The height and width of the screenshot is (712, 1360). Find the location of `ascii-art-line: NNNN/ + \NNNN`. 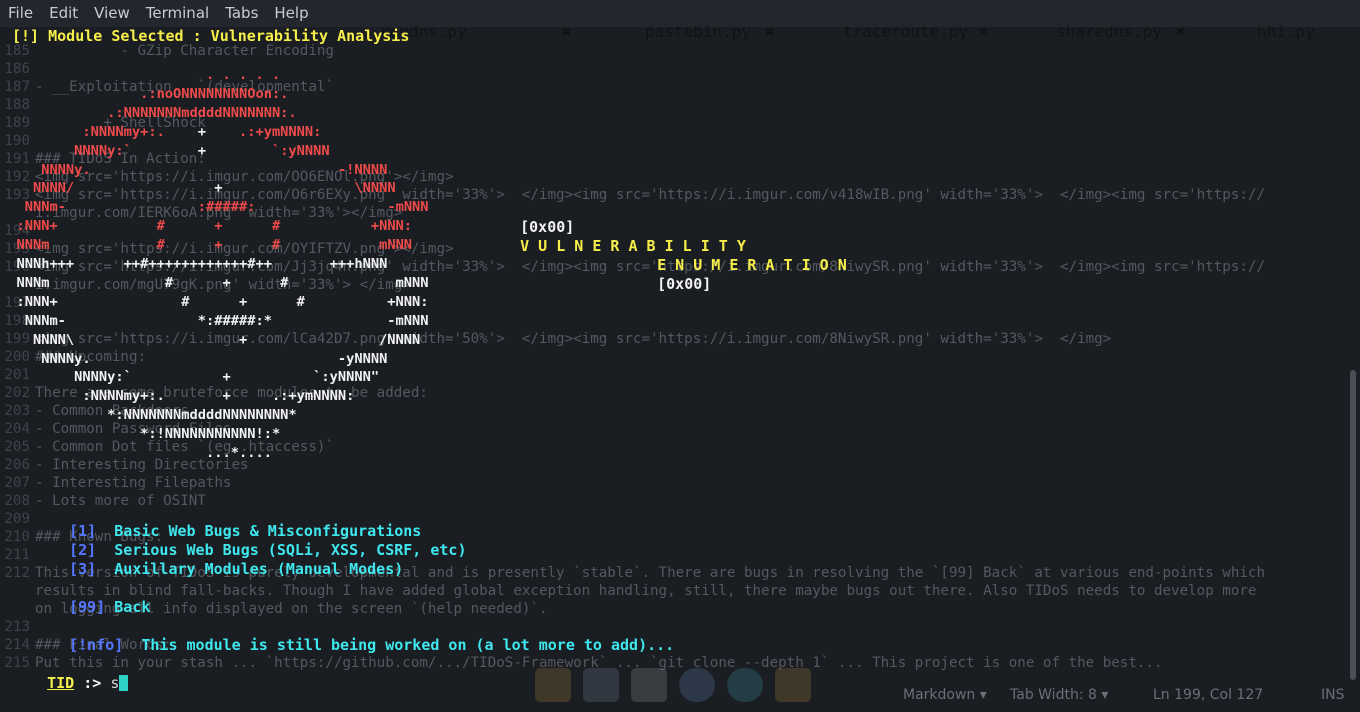

ascii-art-line: NNNN/ + \NNNN is located at coordinates (198, 188).